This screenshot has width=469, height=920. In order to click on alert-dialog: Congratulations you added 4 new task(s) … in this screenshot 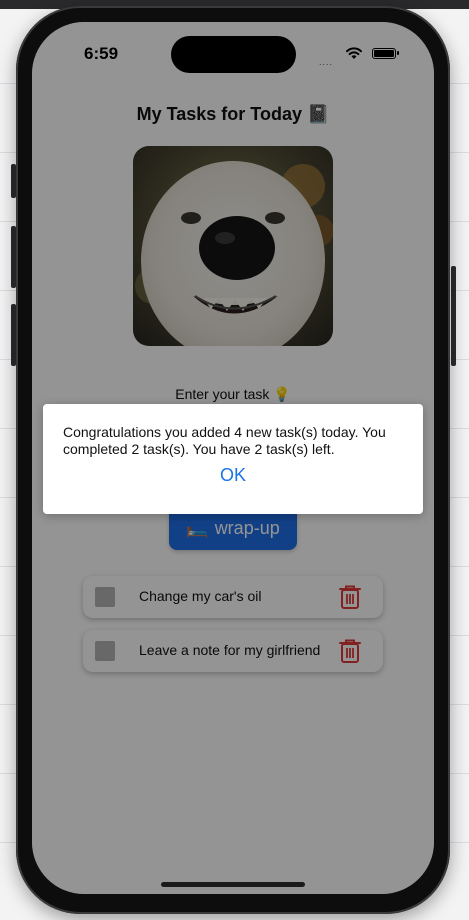, I will do `click(233, 459)`.